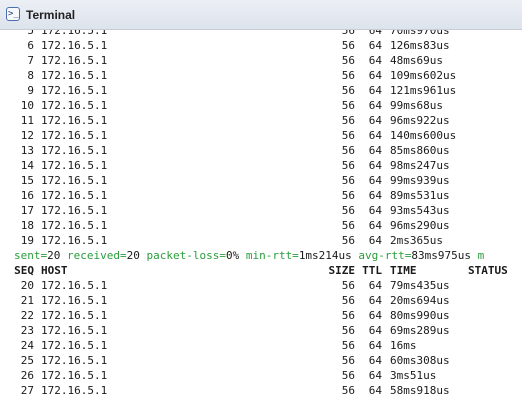 This screenshot has height=409, width=522. I want to click on window-titlebar: >_ Terminal, so click(261, 15).